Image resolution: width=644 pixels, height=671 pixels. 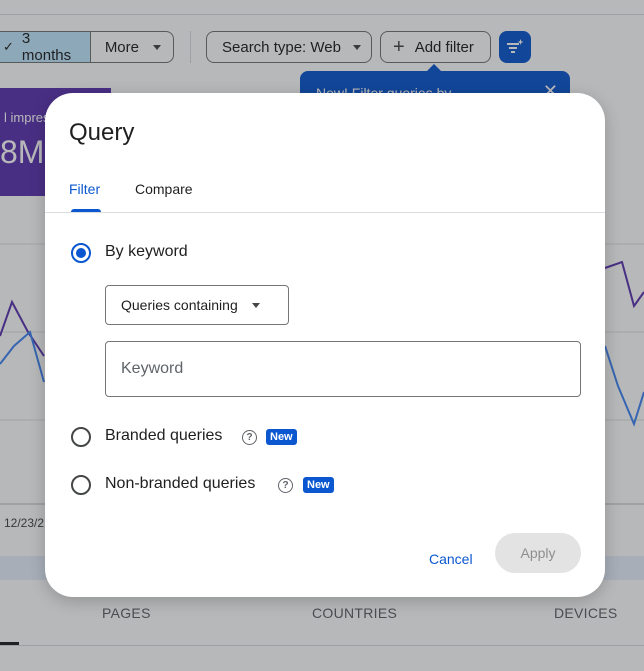 What do you see at coordinates (164, 196) in the screenshot?
I see `tab-compare: Compare` at bounding box center [164, 196].